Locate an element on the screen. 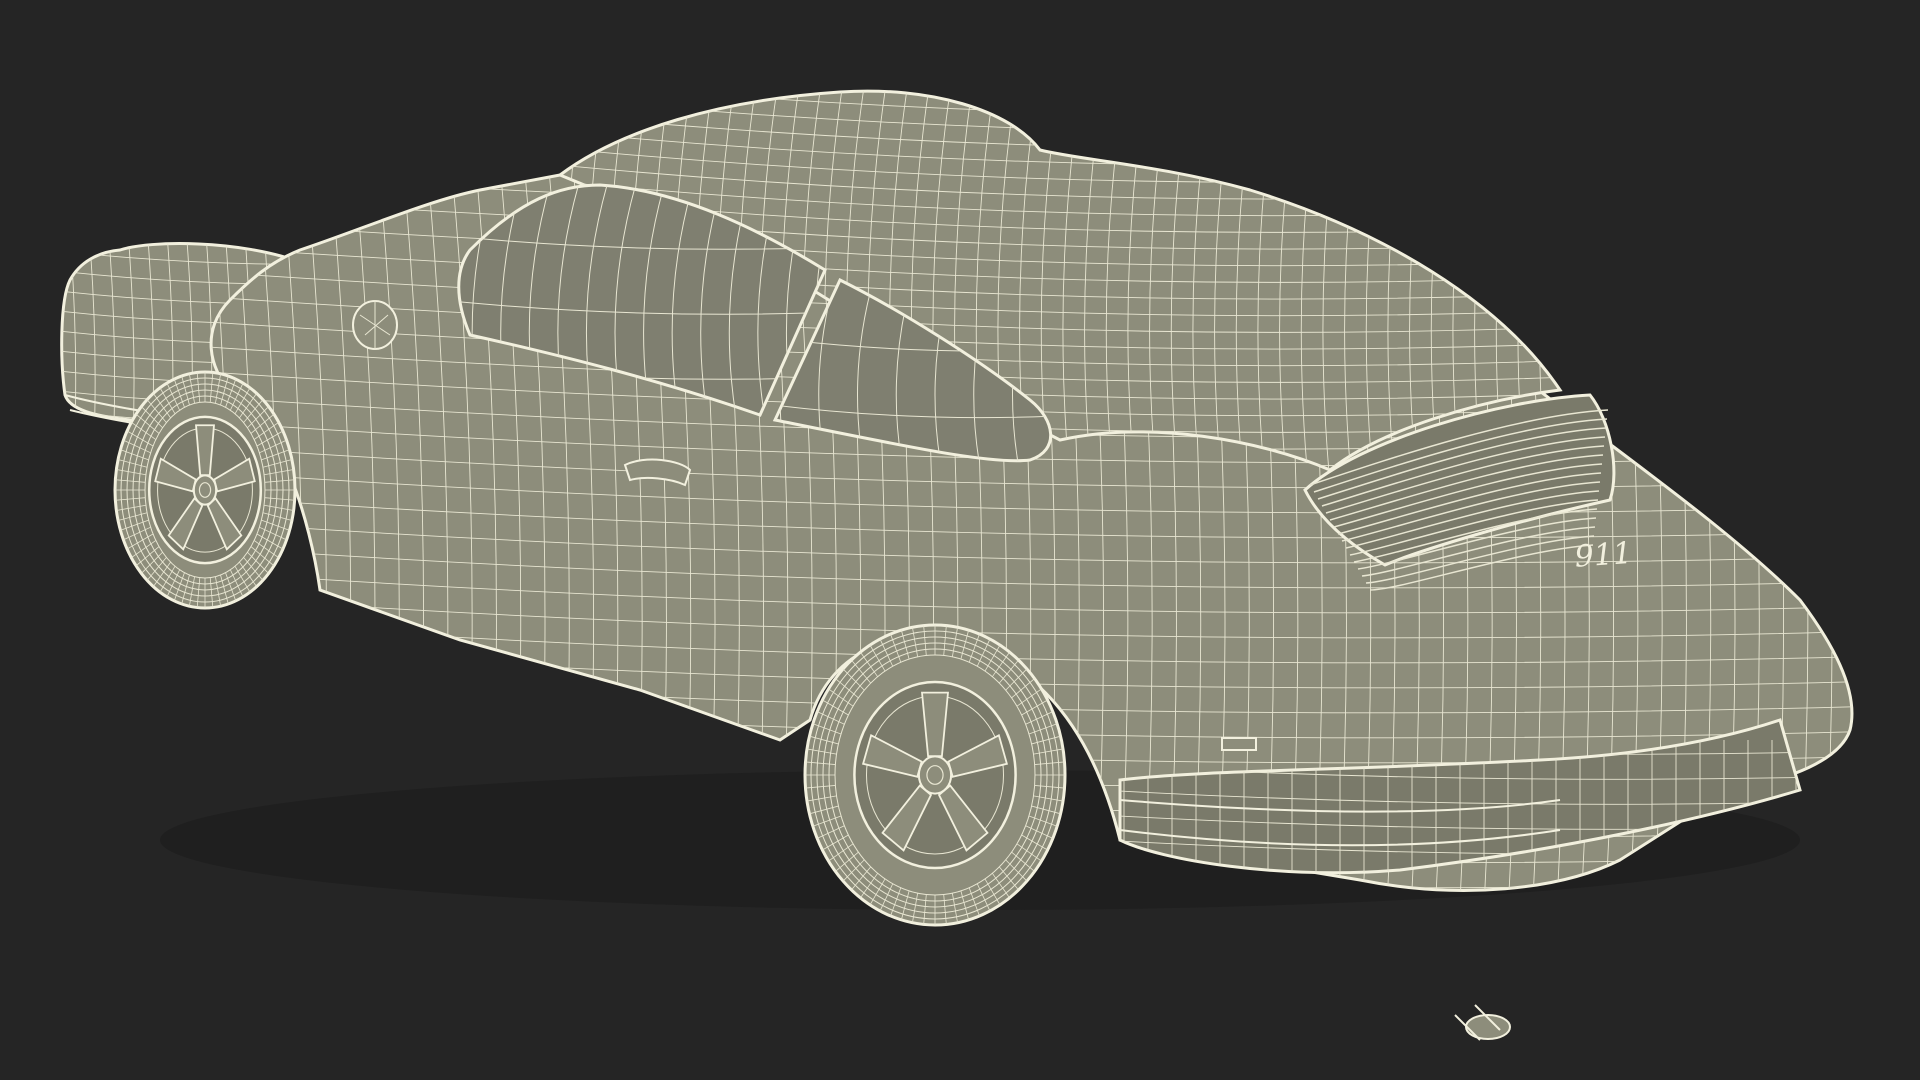 Image resolution: width=1920 pixels, height=1080 pixels. front-wheel is located at coordinates (205, 490).